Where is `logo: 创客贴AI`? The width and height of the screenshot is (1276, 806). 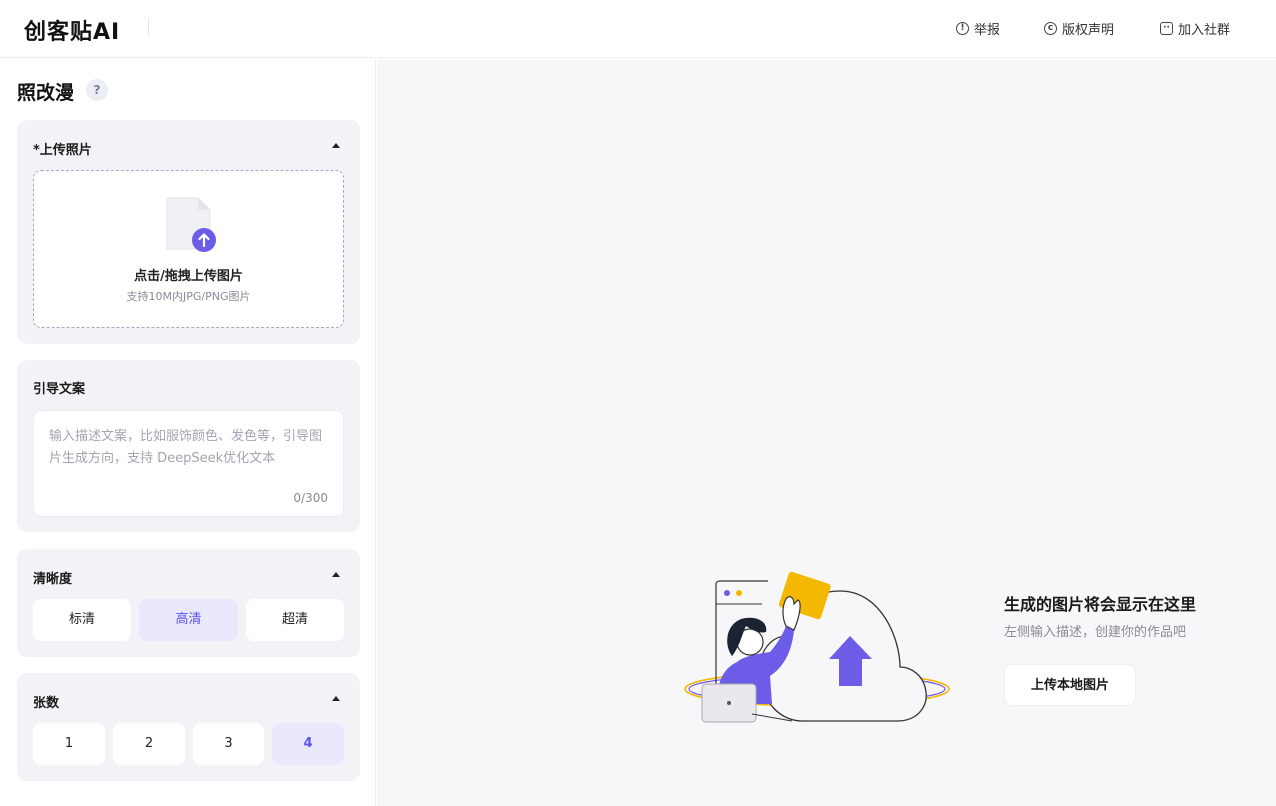
logo: 创客贴AI is located at coordinates (72, 30).